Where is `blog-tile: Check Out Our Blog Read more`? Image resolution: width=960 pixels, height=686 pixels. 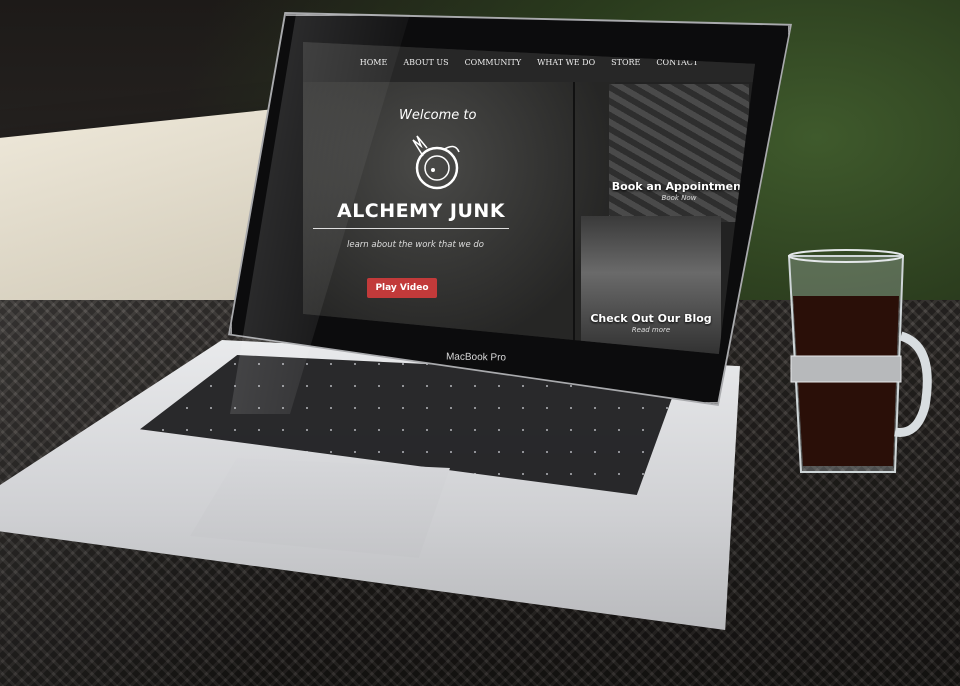
blog-tile: Check Out Our Blog Read more is located at coordinates (651, 285).